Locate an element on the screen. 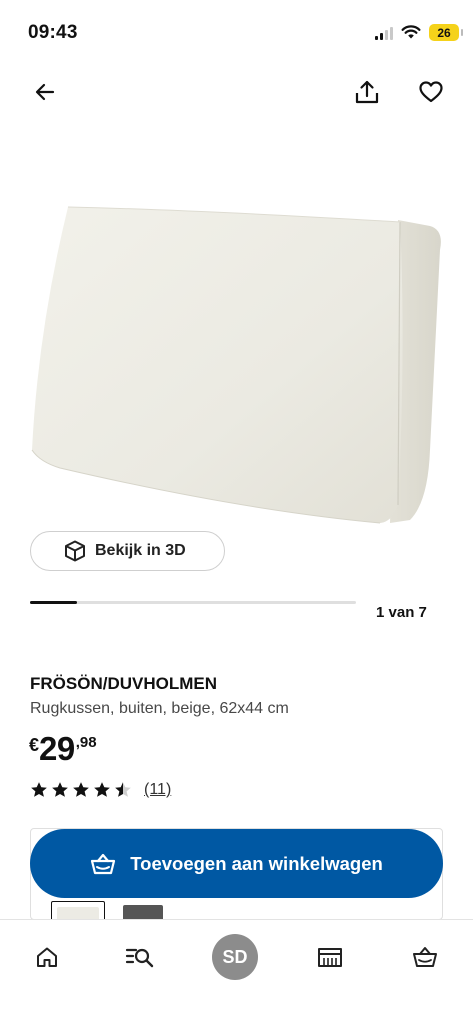 This screenshot has width=473, height=1024. status-bar: 09:43 26 is located at coordinates (236, 32).